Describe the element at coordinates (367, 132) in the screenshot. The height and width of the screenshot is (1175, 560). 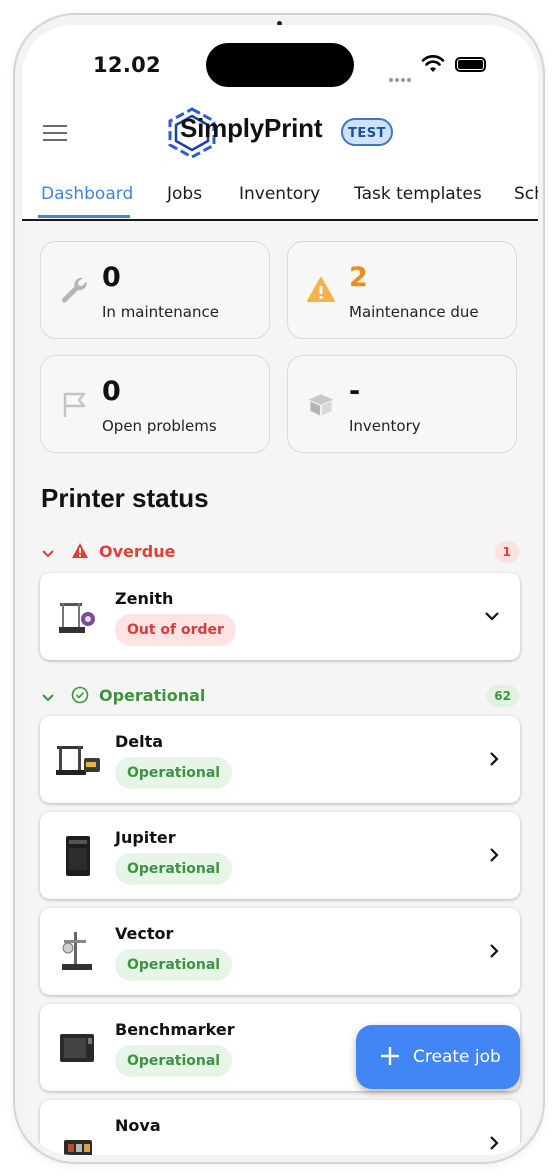
I see `environment-badge: TEST` at that location.